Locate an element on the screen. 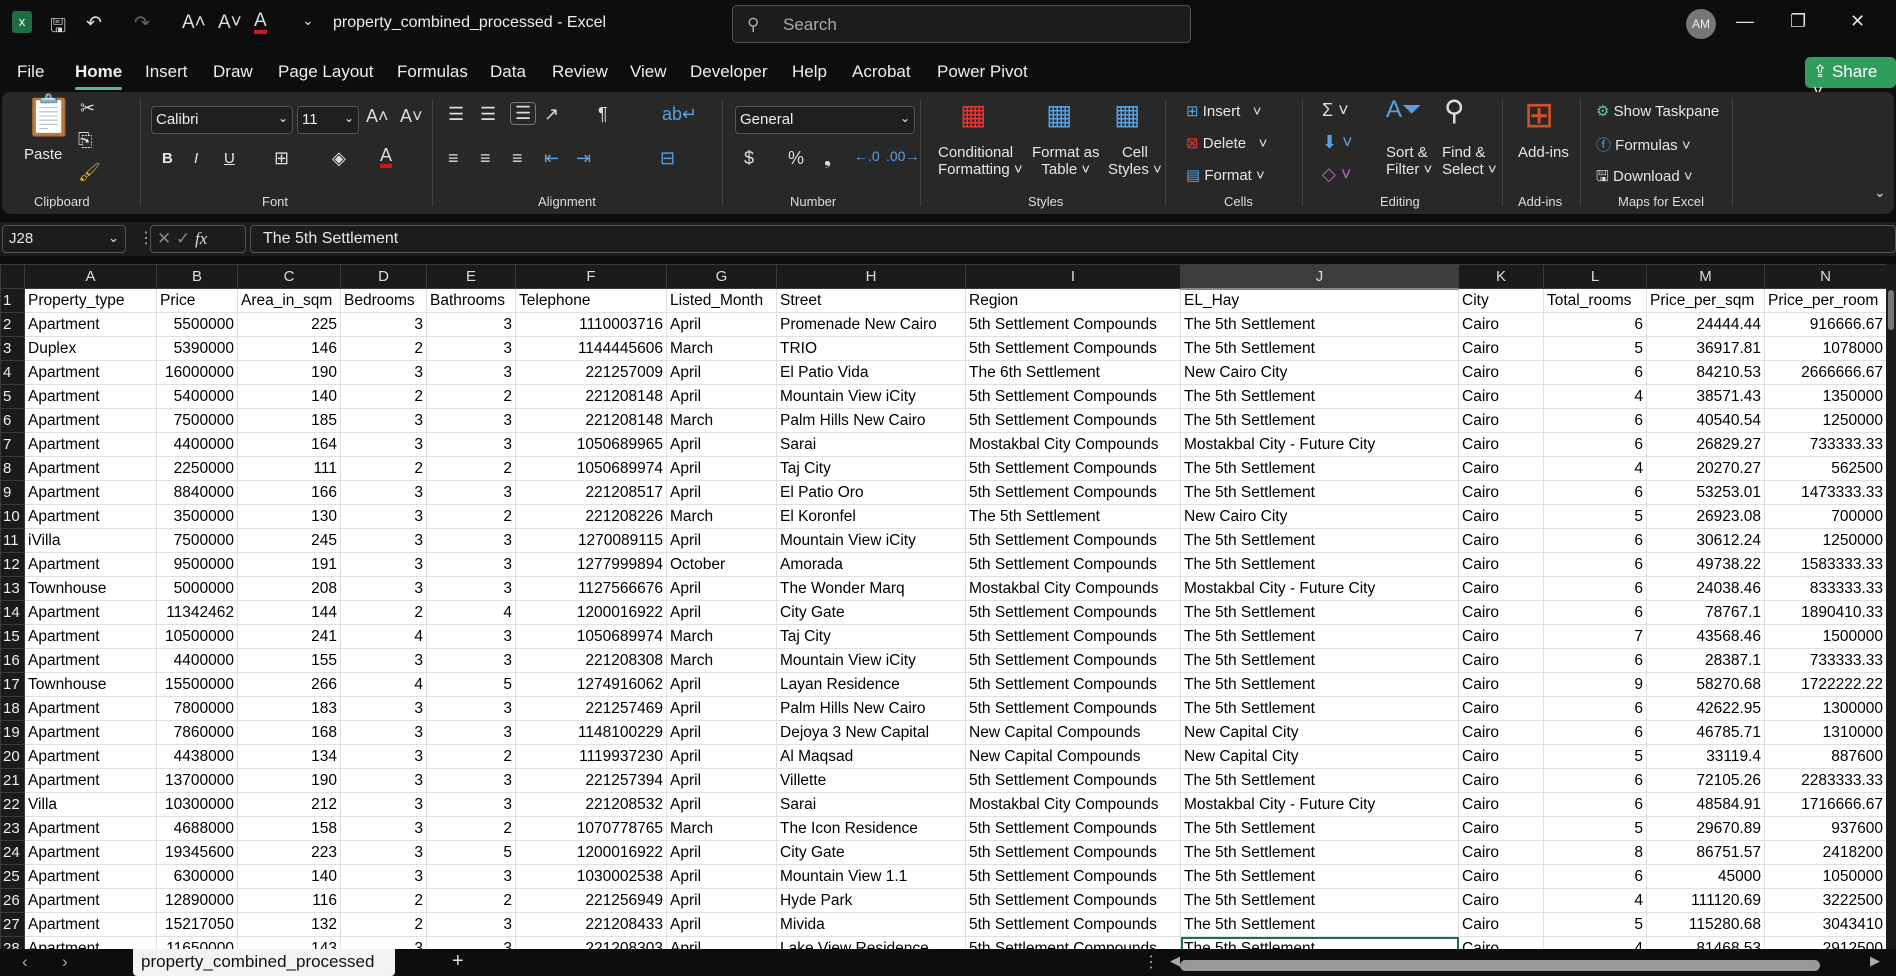 Image resolution: width=1896 pixels, height=976 pixels. save-icon: 🖫 is located at coordinates (58, 28).